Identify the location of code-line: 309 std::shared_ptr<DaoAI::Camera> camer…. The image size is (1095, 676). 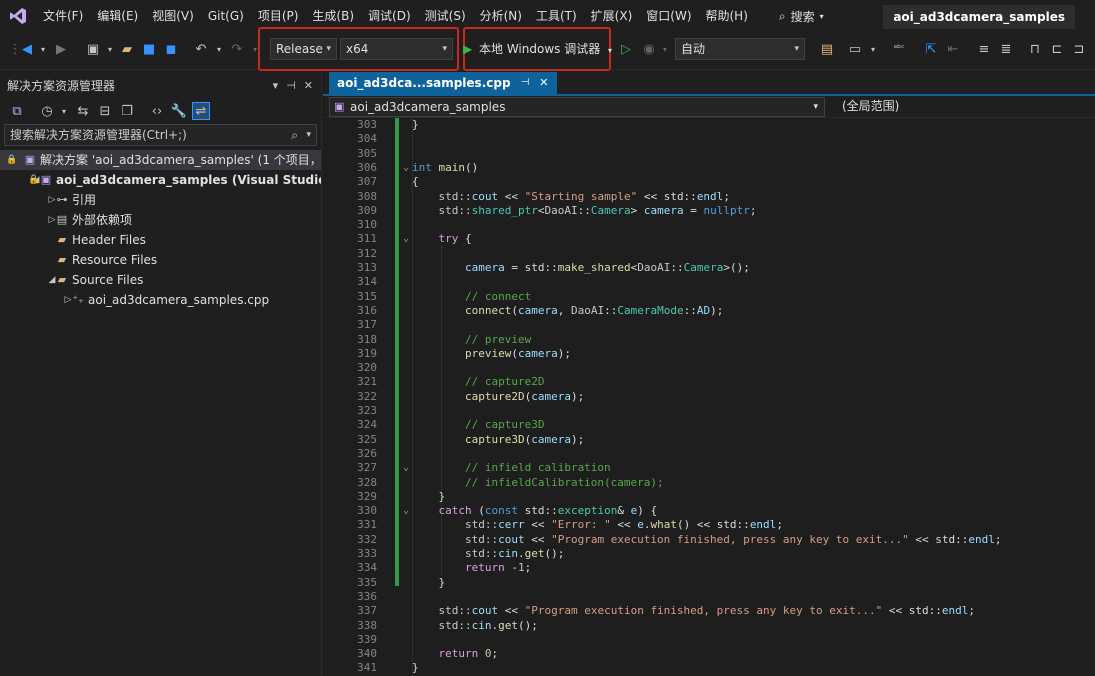
(709, 211).